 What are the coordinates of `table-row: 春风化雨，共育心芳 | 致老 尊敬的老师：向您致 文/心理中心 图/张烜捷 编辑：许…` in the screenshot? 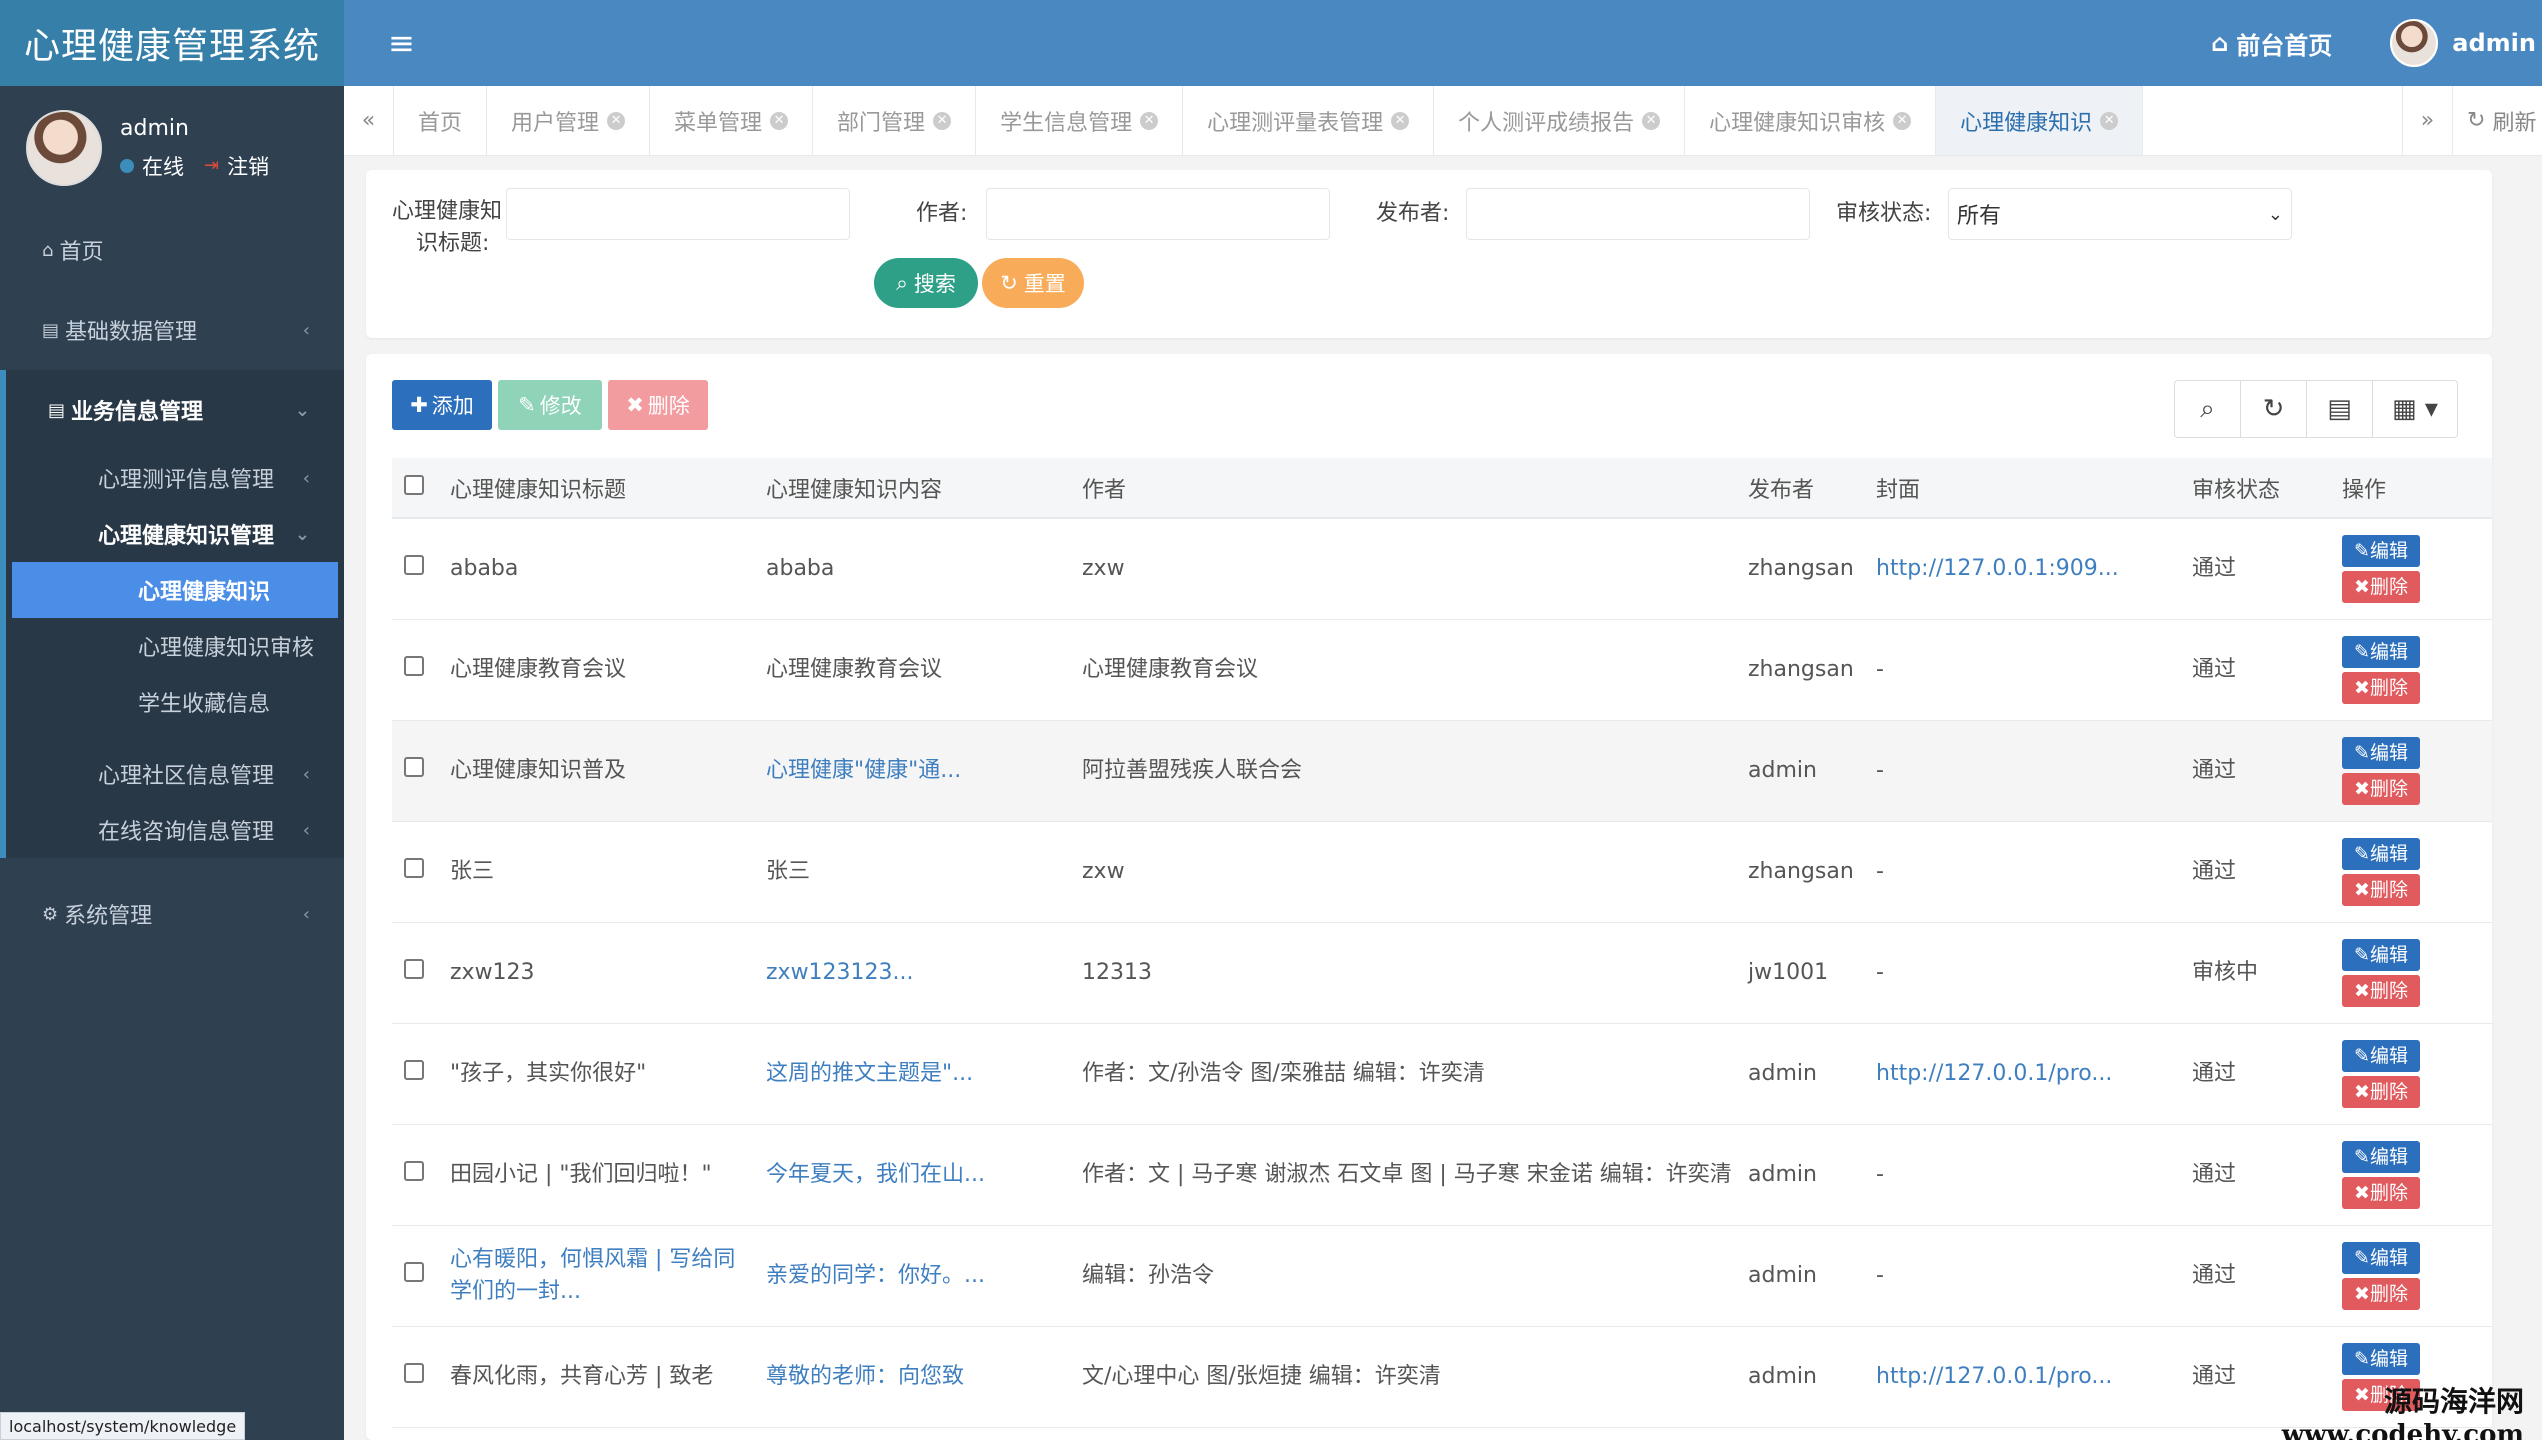 It's located at (1442, 1377).